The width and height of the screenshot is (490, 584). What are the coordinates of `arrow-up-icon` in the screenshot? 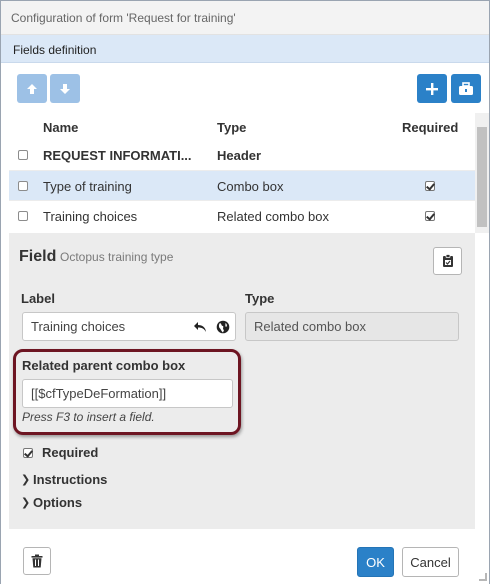 It's located at (32, 88).